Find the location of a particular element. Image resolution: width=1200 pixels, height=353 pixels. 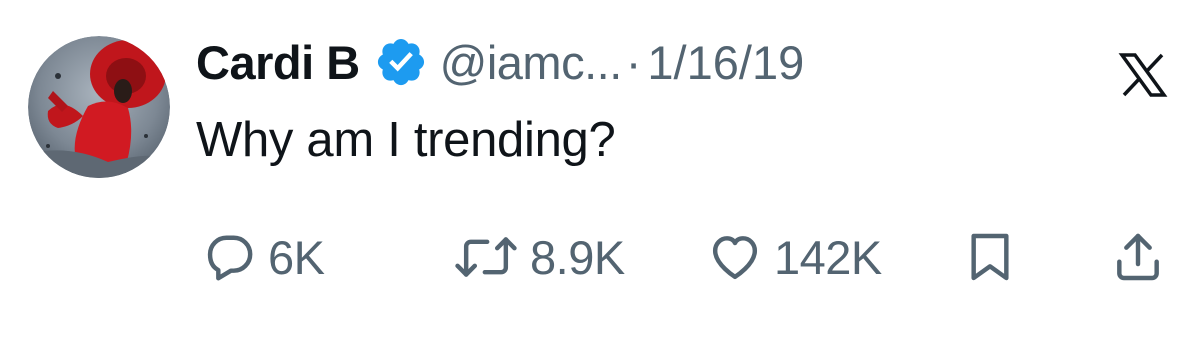

bookmark-icon is located at coordinates (990, 257).